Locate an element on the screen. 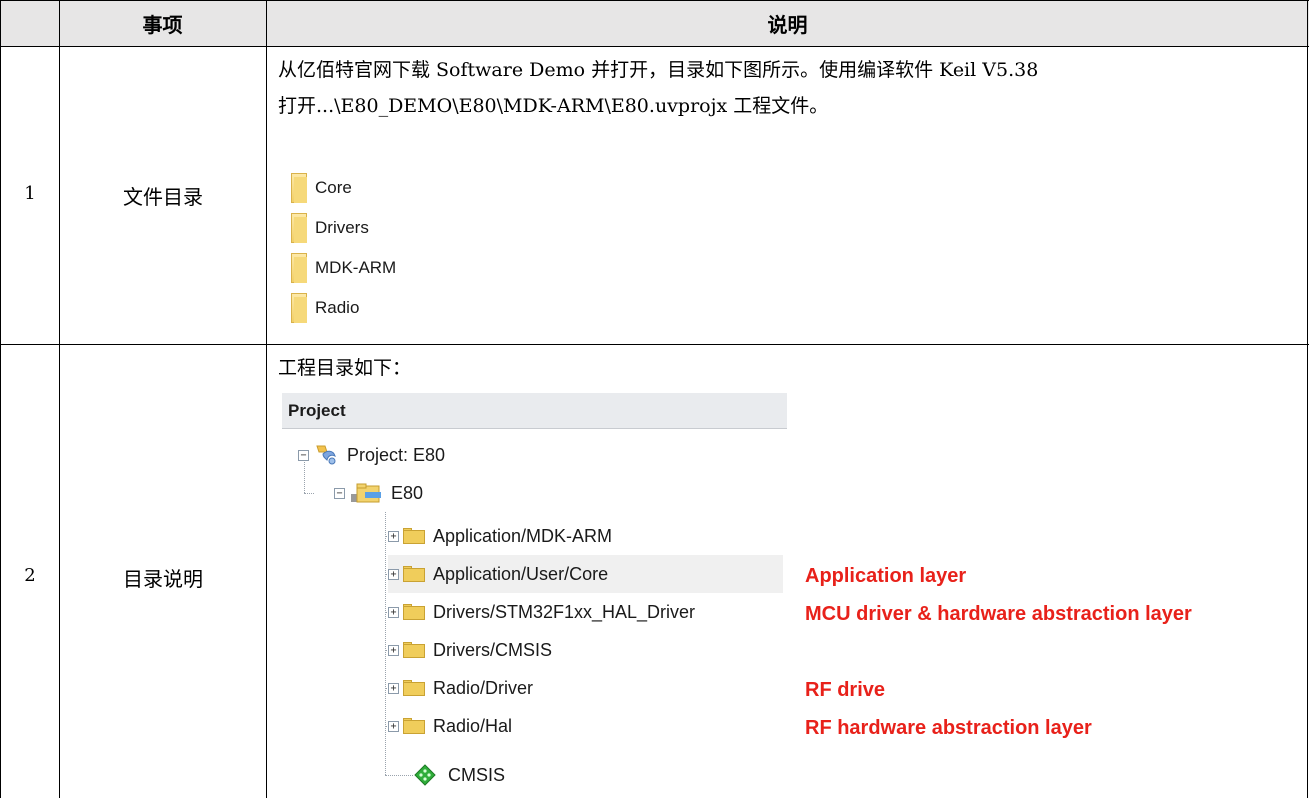 Image resolution: width=1309 pixels, height=798 pixels. folder-item: Radio is located at coordinates (343, 308).